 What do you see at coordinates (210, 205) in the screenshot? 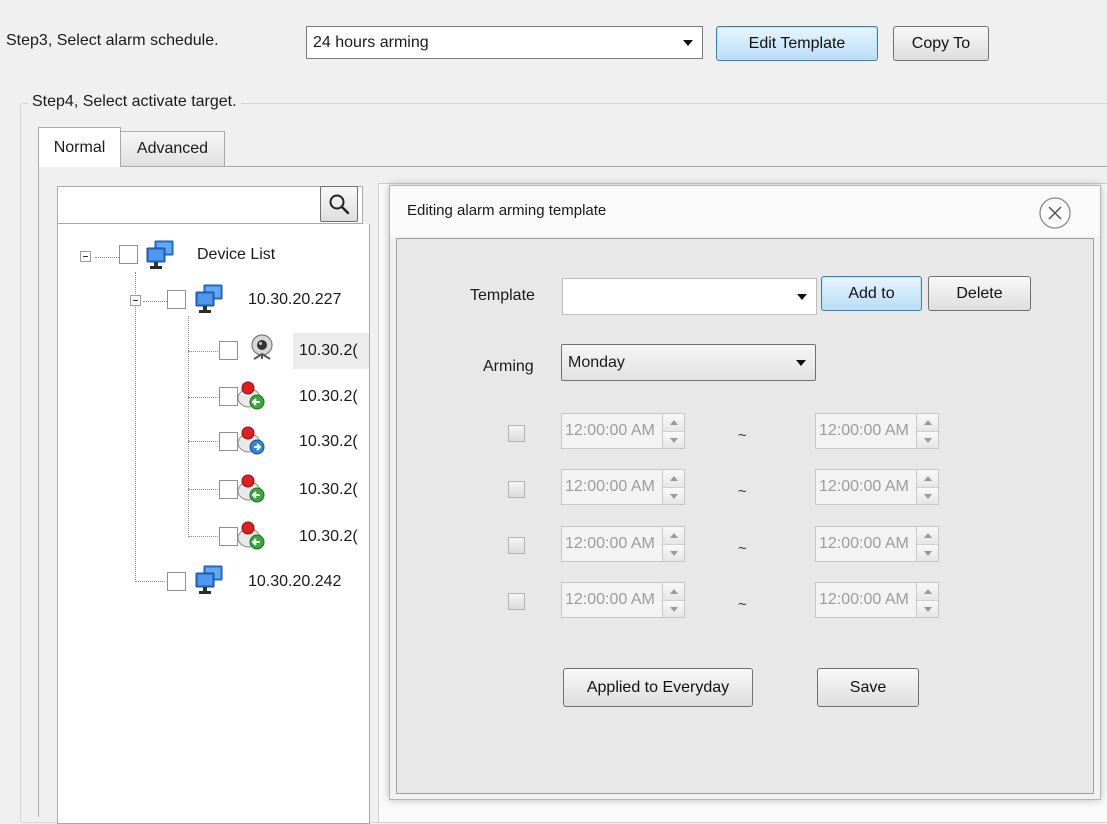
I see `search-input` at bounding box center [210, 205].